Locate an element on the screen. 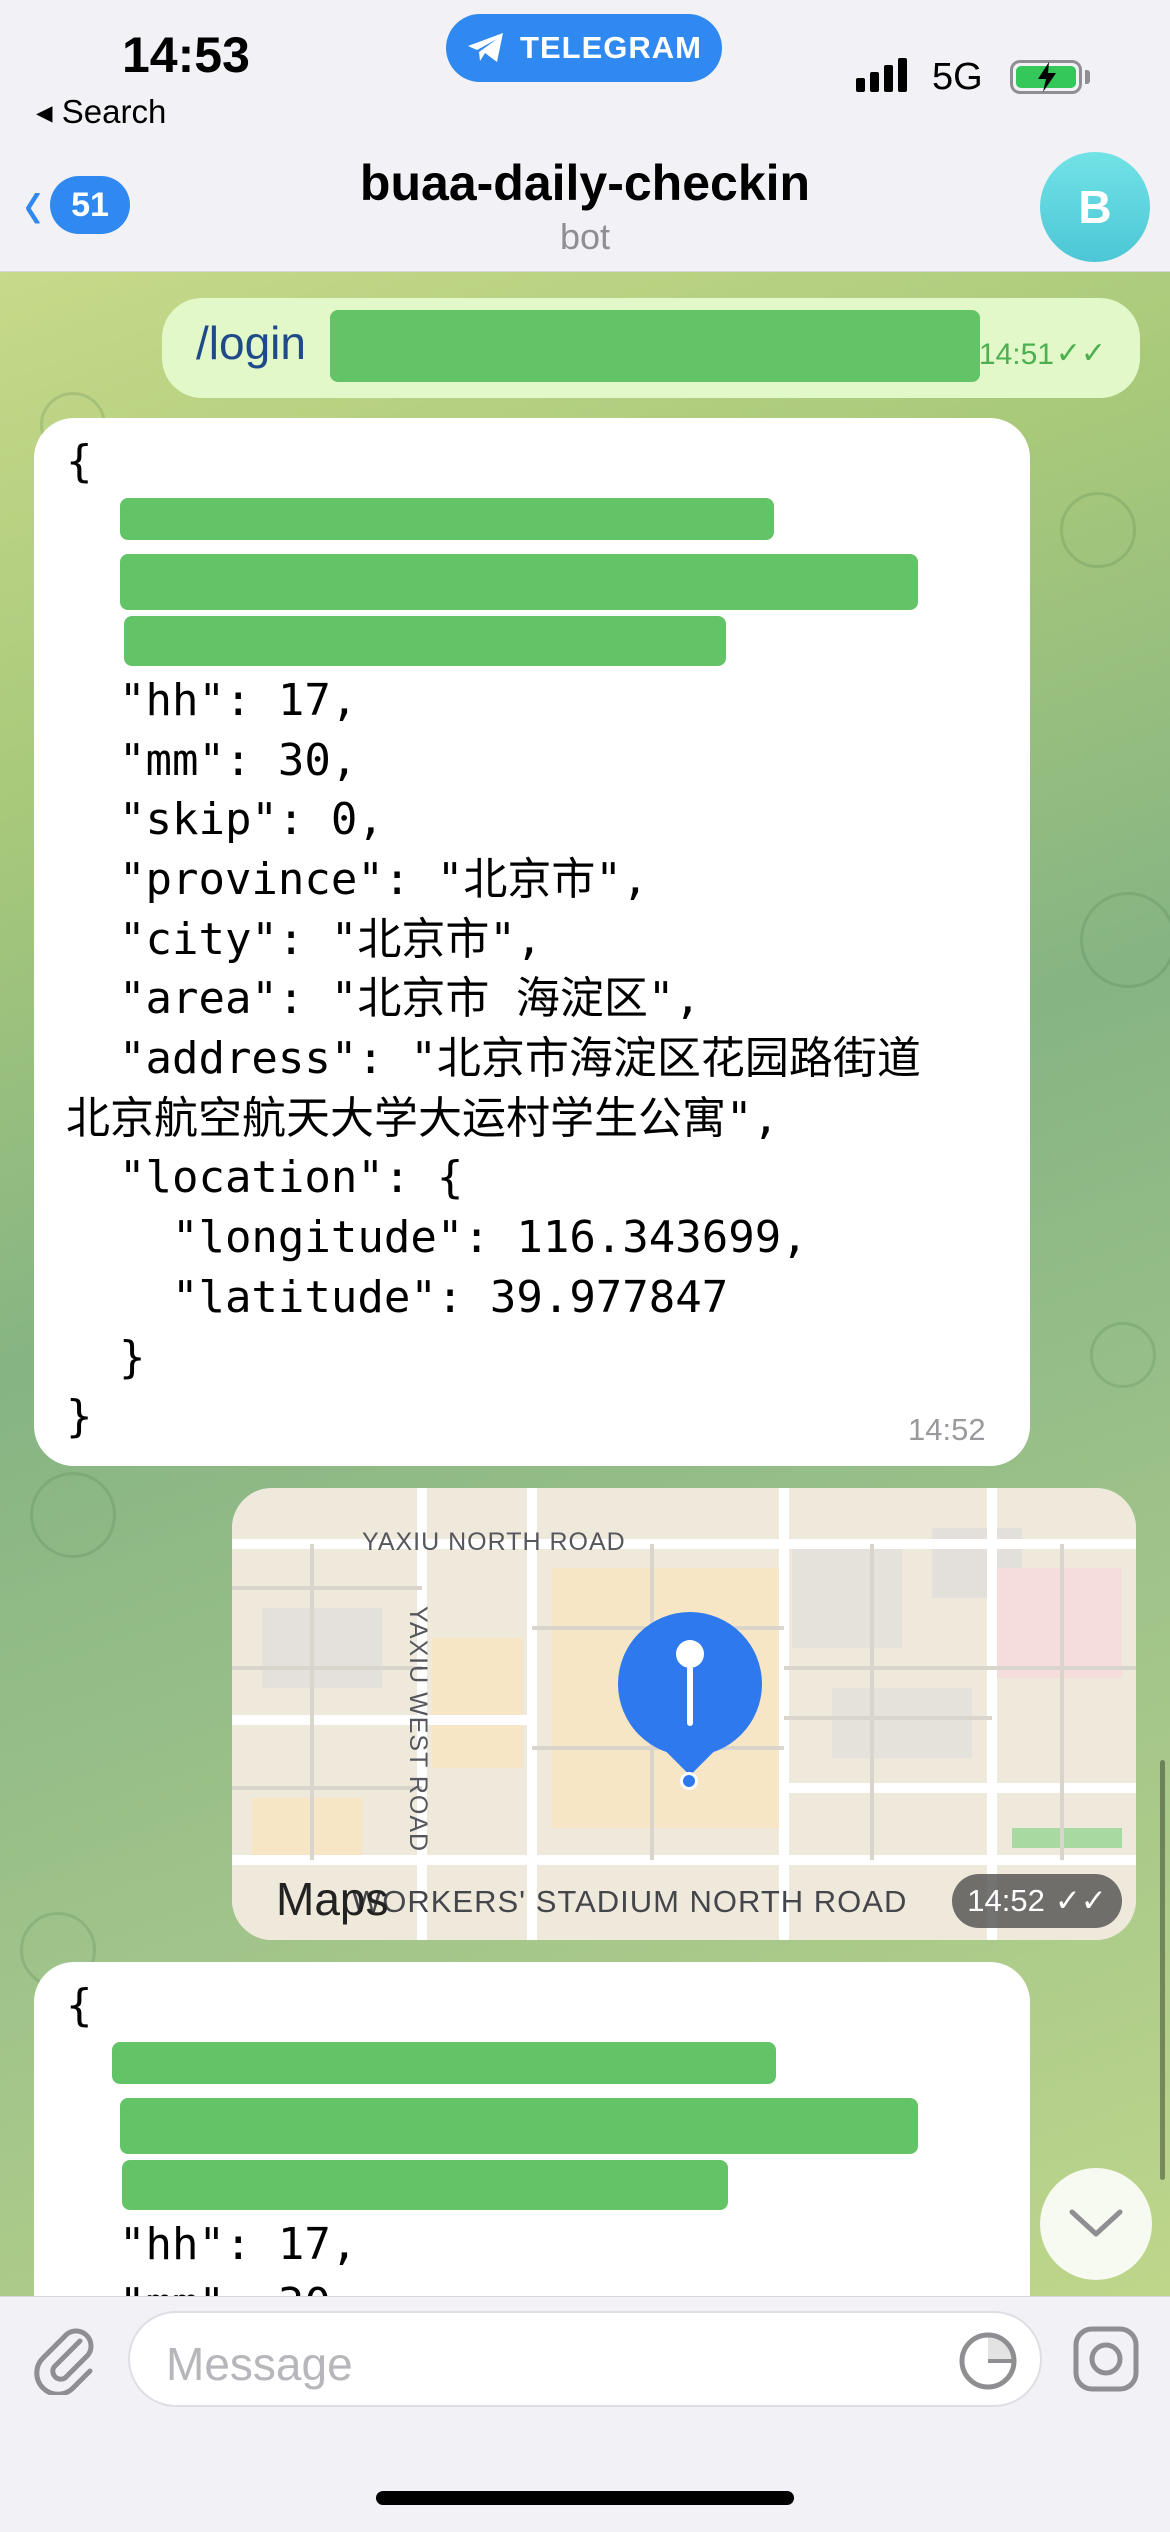  battery-icon is located at coordinates (1046, 77).